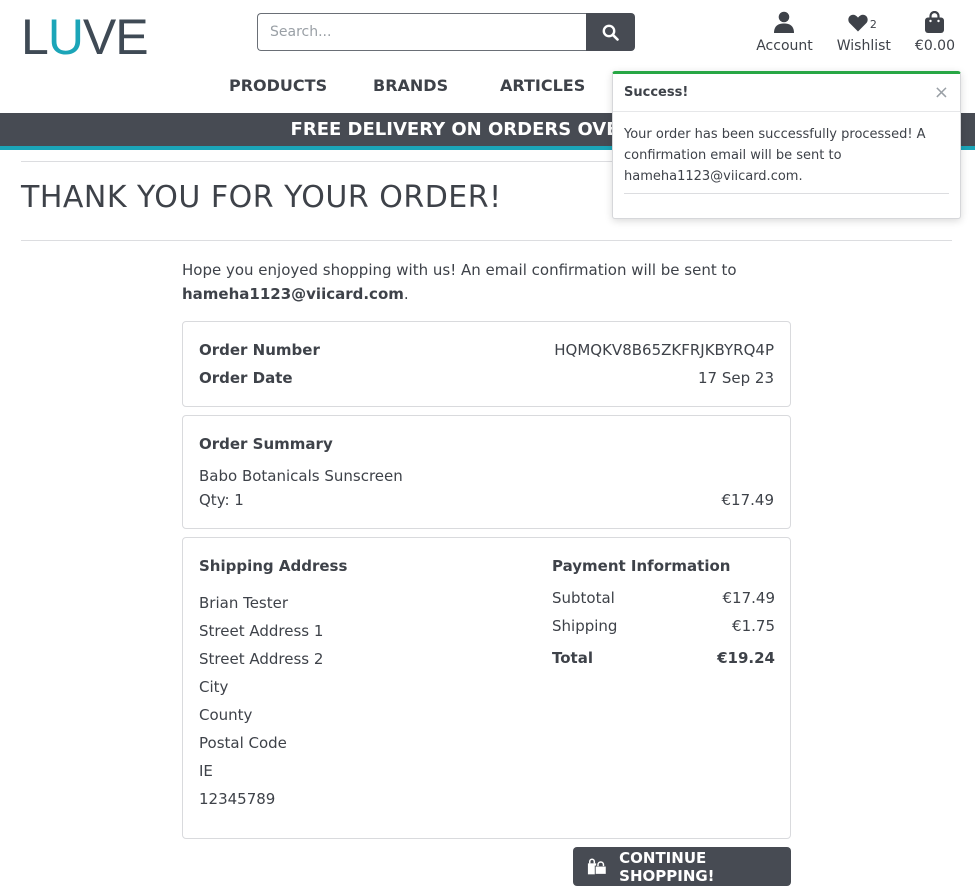 The width and height of the screenshot is (975, 894). I want to click on search-icon, so click(610, 32).